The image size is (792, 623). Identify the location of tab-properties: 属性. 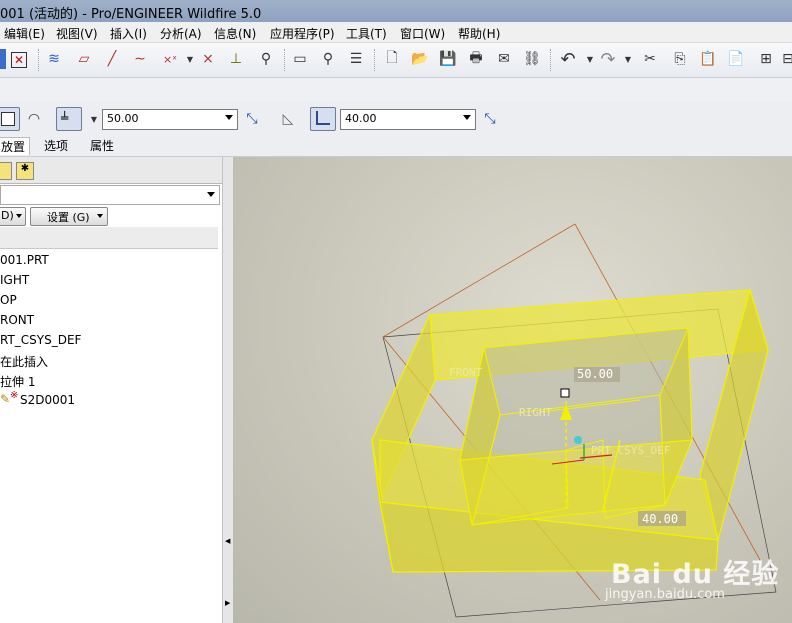
(102, 145).